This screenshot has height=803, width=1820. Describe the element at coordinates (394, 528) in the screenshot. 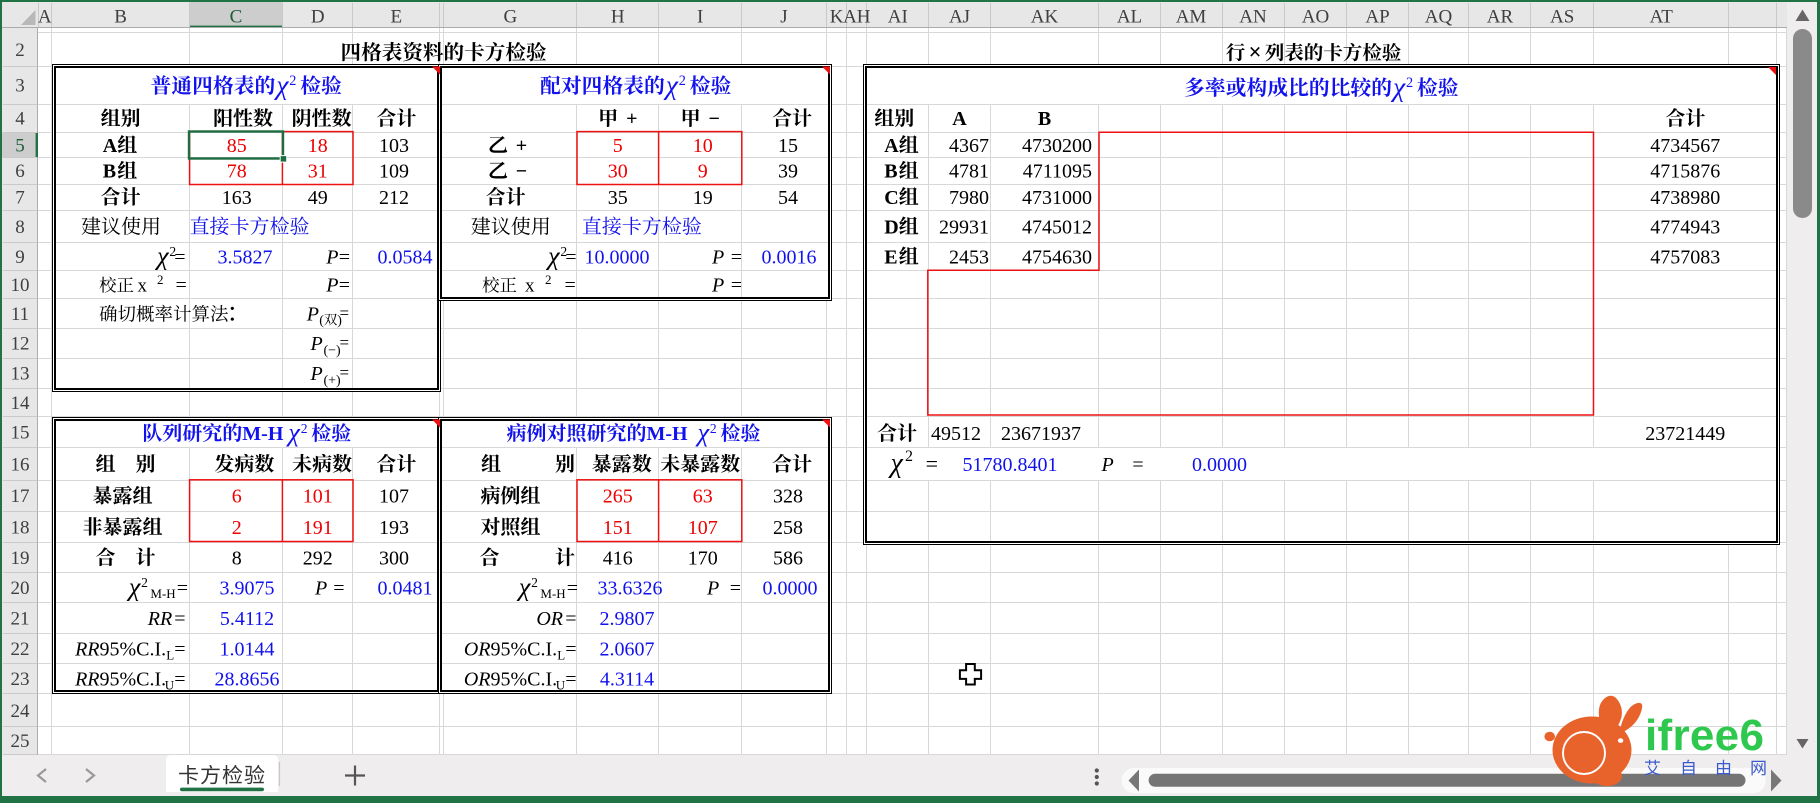

I see `svg-text: 193` at that location.